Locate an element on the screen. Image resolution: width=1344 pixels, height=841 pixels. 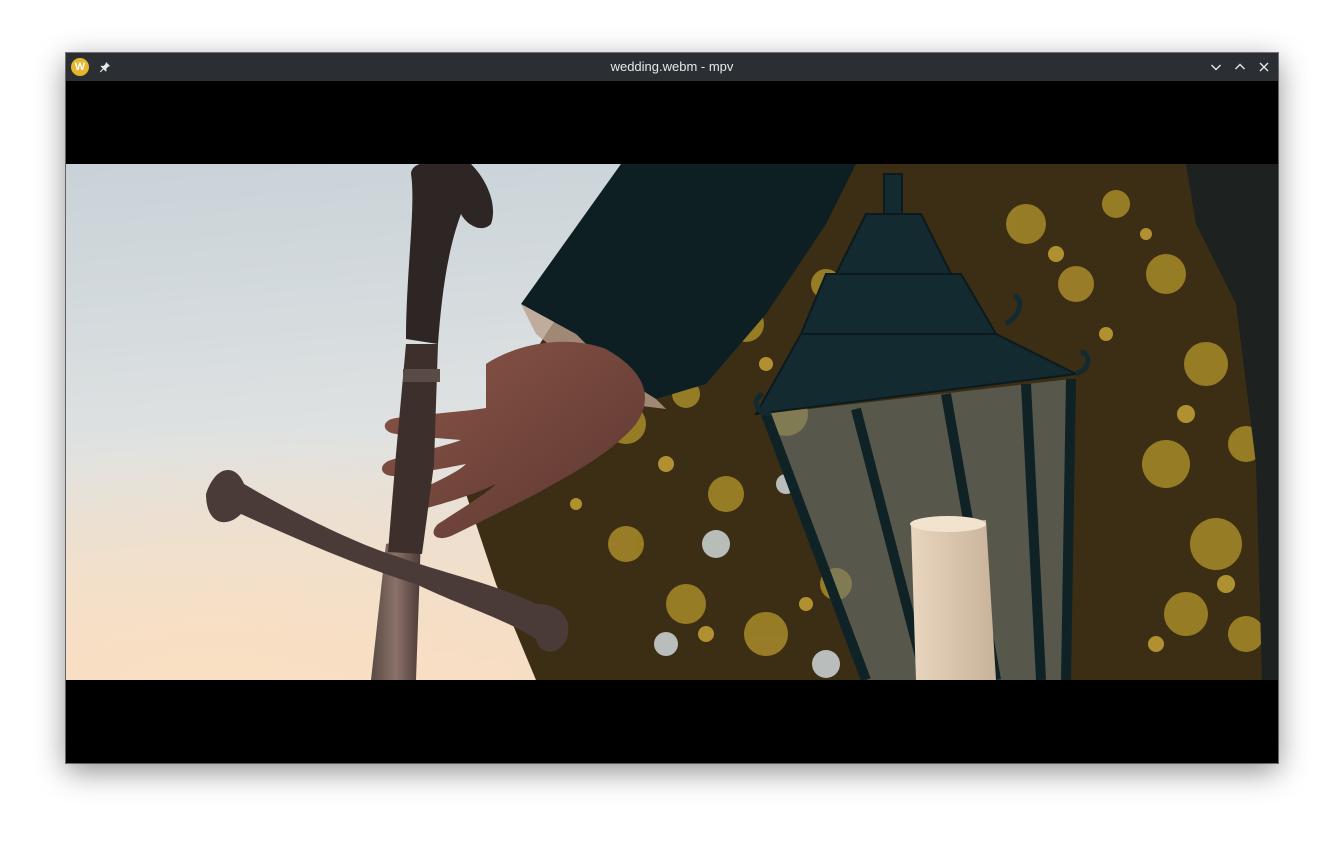
close-icon is located at coordinates (1264, 67).